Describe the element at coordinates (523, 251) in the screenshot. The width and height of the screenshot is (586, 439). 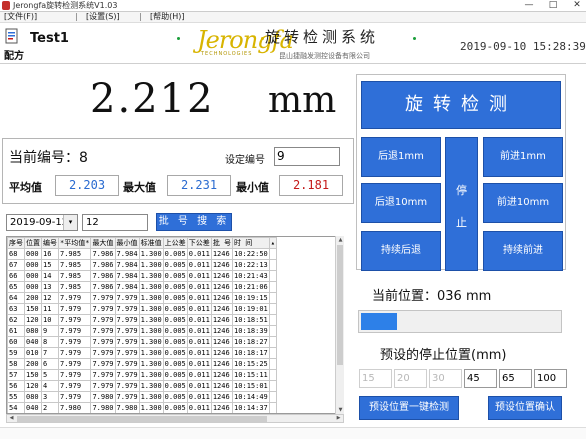
I see `continuous-forward-button: 持续前进` at that location.